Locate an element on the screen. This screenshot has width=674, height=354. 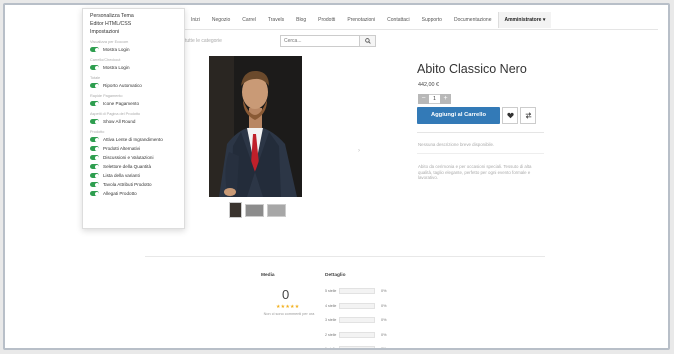
nav-item: Inizi is located at coordinates (195, 20).